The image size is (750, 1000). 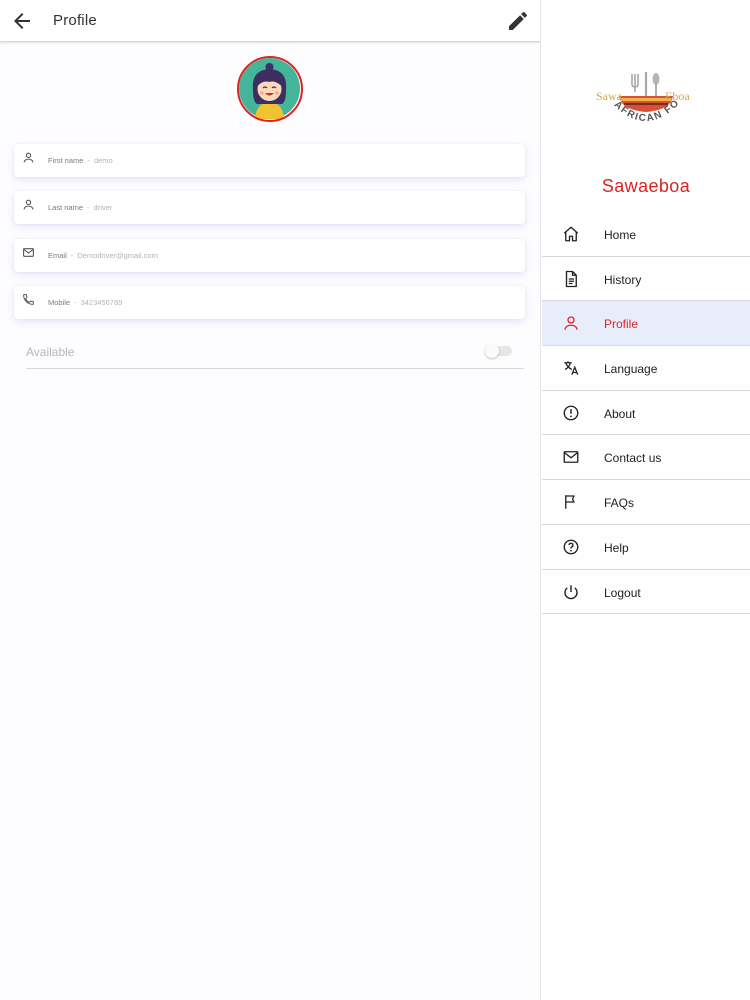 What do you see at coordinates (571, 279) in the screenshot?
I see `document-icon` at bounding box center [571, 279].